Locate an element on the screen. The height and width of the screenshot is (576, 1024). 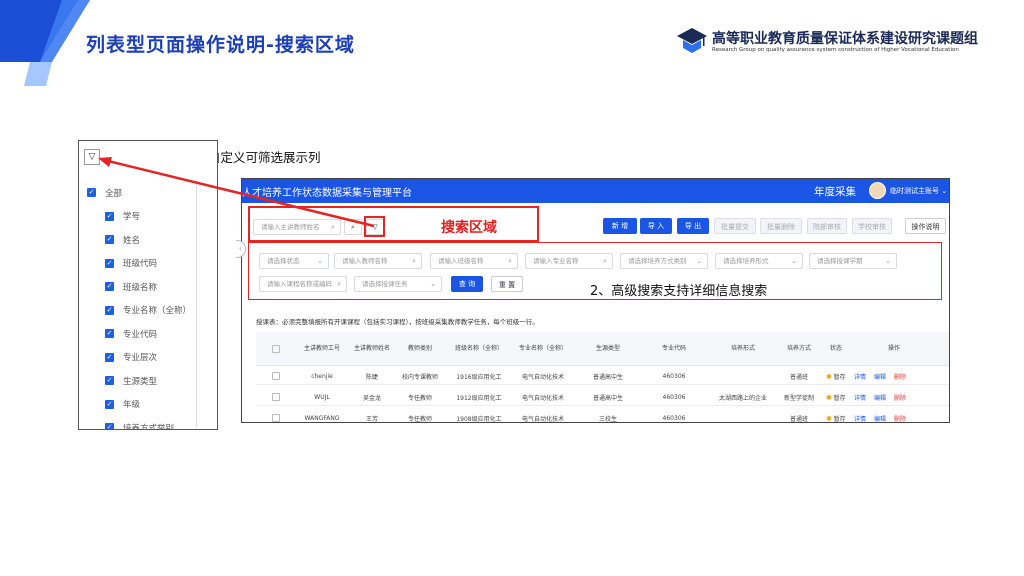
column-option: ✓ 班级名称 is located at coordinates (147, 287).